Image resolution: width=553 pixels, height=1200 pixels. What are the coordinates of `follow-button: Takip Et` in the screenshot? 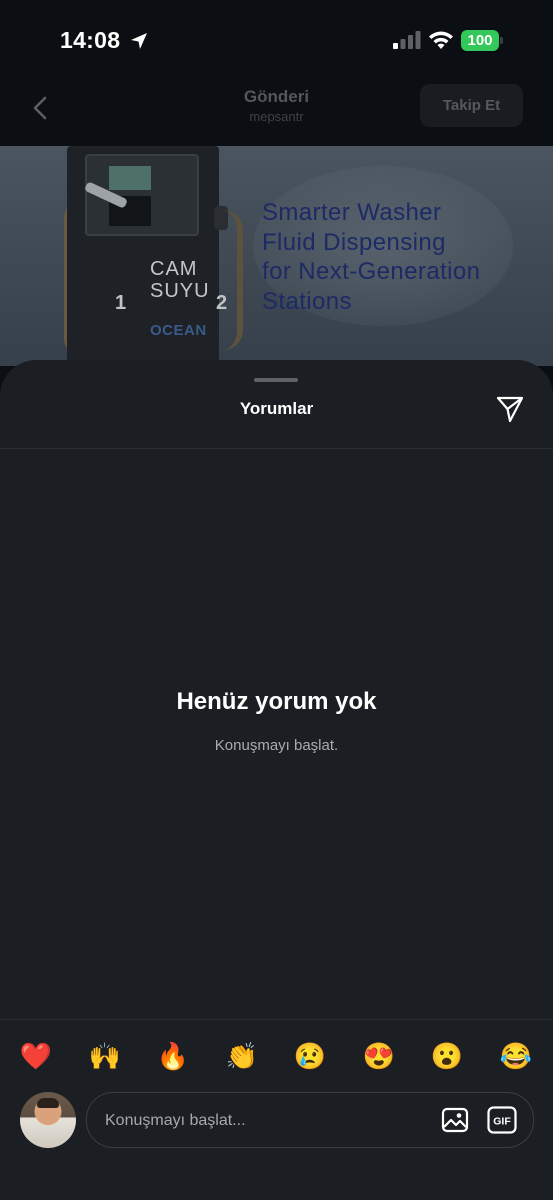 It's located at (471, 105).